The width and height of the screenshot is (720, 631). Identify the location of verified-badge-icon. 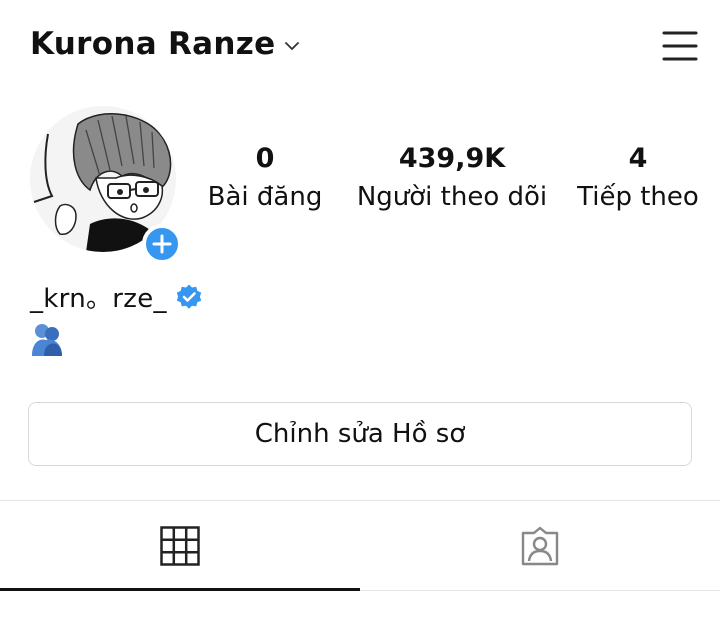
(189, 296).